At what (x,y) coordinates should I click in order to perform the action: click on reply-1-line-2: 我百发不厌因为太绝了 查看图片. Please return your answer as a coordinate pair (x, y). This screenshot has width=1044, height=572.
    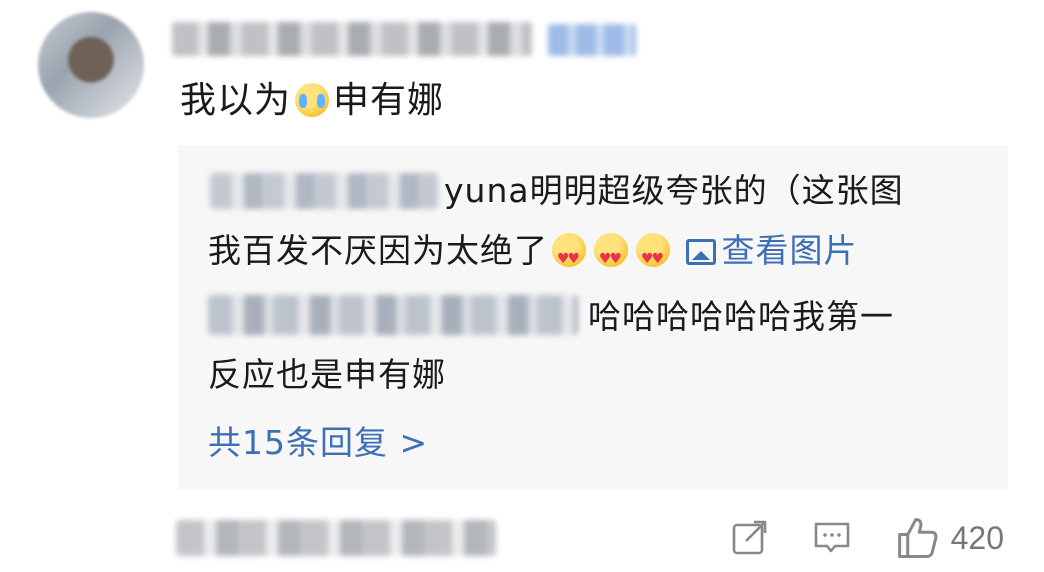
    Looking at the image, I should click on (533, 255).